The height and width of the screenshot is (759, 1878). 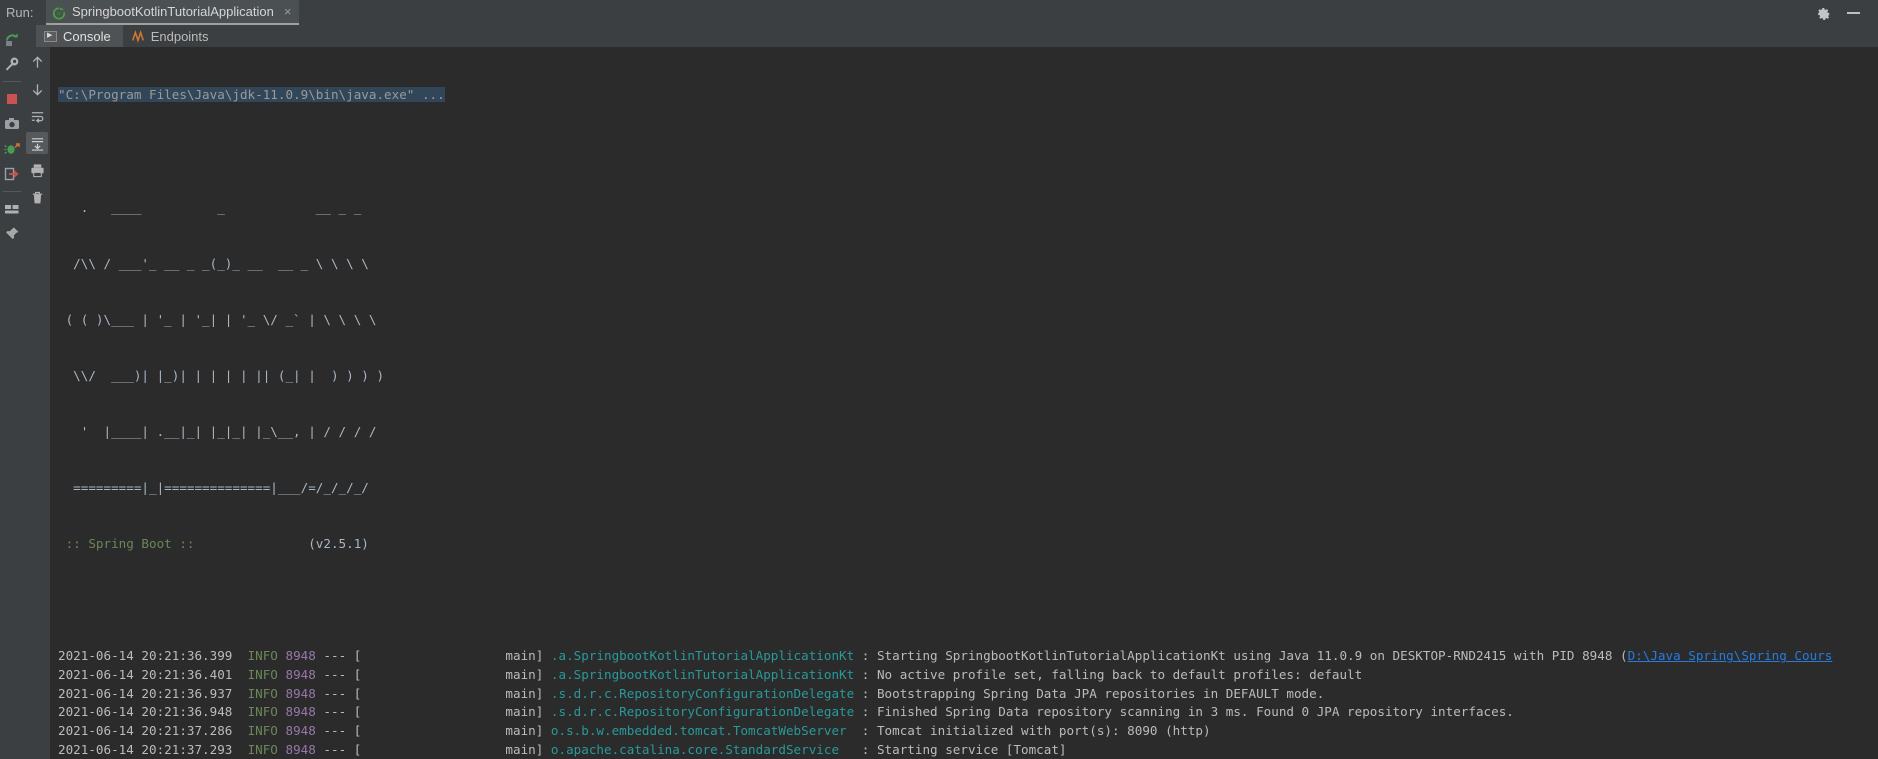 What do you see at coordinates (37, 89) in the screenshot?
I see `scroll-down-button` at bounding box center [37, 89].